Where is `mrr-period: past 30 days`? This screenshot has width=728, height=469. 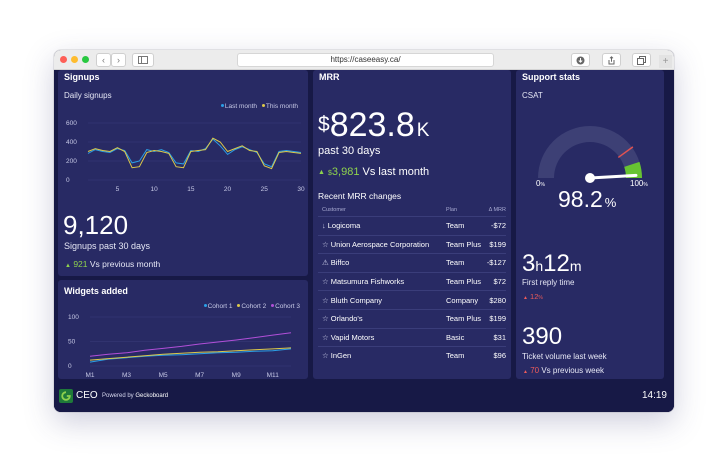
mrr-period: past 30 days is located at coordinates (349, 151).